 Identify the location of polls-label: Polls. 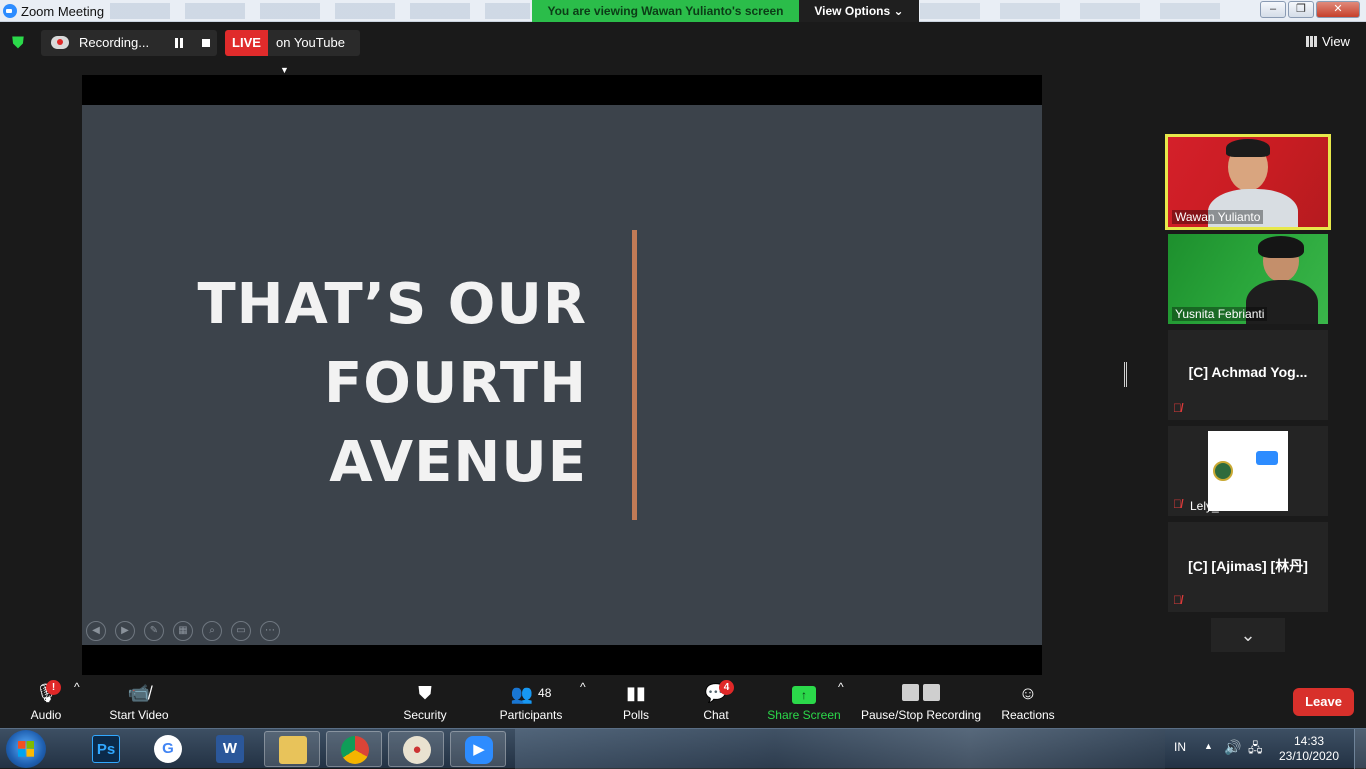
(635, 715).